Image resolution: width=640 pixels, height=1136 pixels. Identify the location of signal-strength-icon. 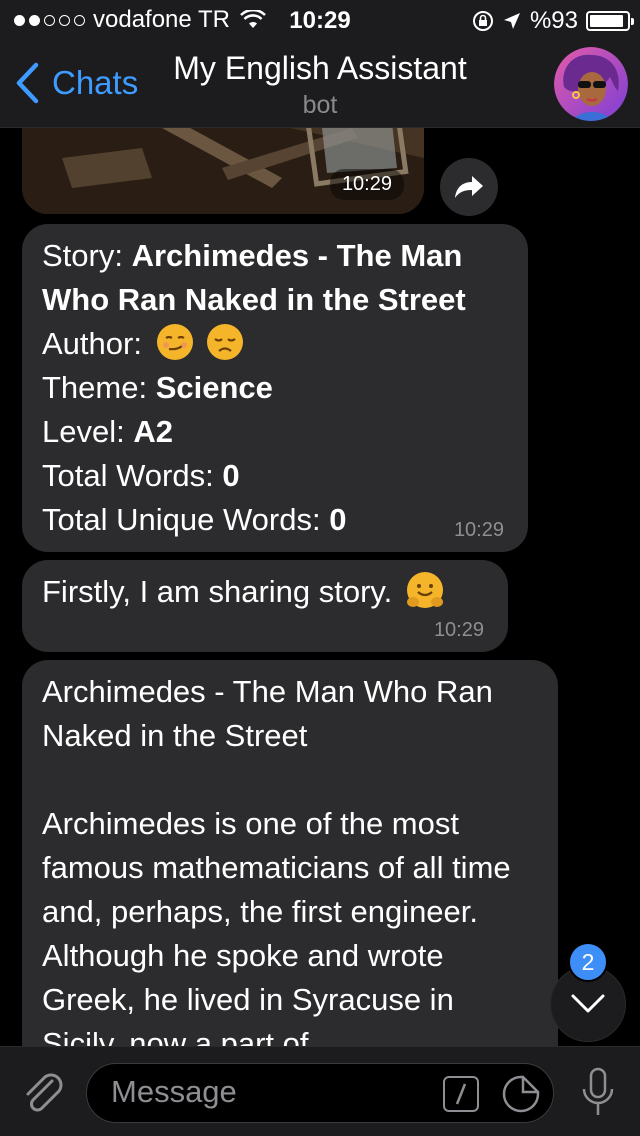
(49, 20).